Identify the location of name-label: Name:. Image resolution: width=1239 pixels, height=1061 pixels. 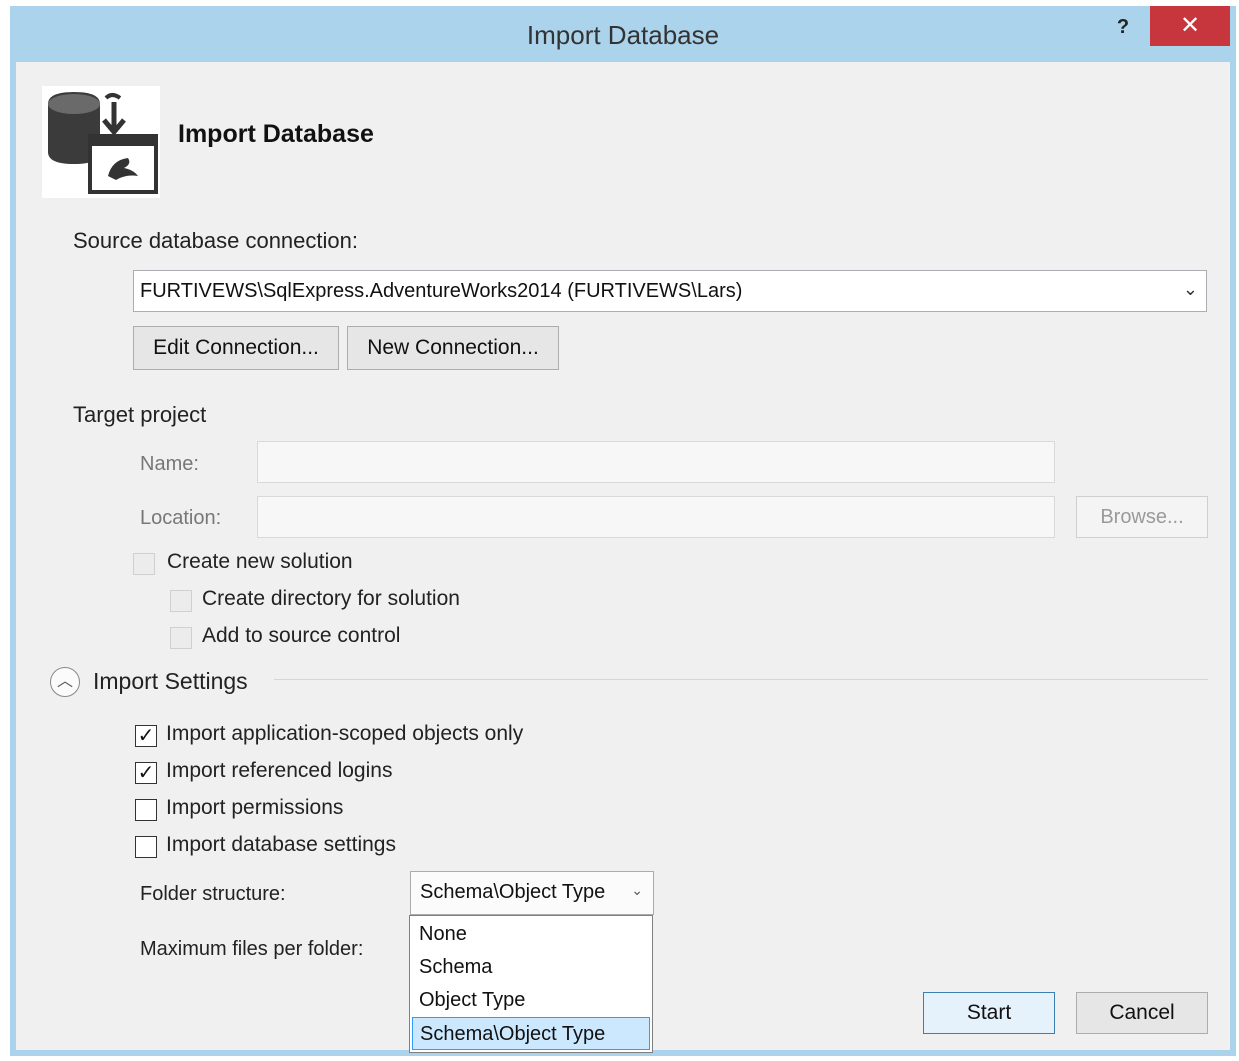
(169, 464).